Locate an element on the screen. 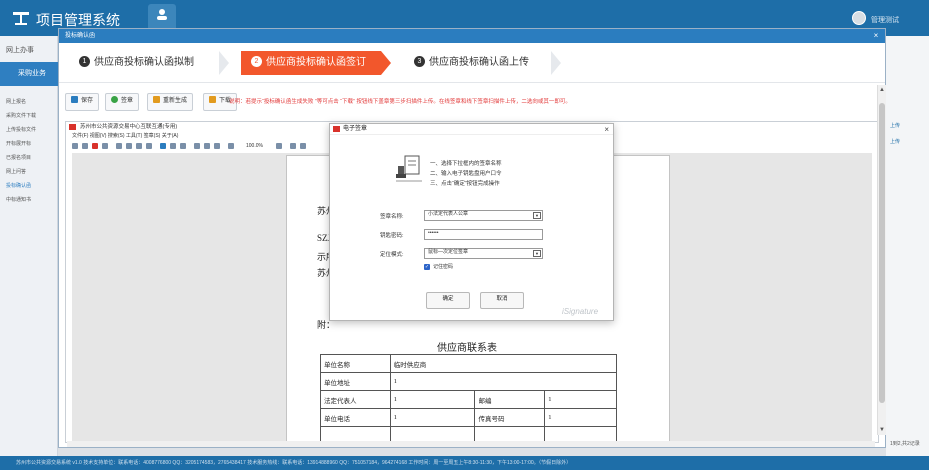 The height and width of the screenshot is (470, 929). page-icon is located at coordinates (129, 146).